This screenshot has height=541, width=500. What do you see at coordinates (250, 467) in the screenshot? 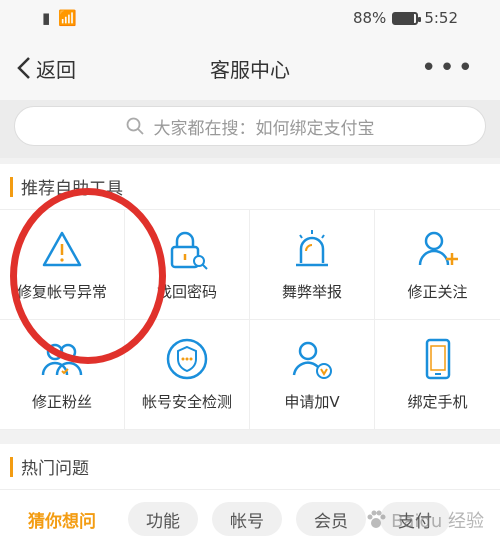
I see `hot-section-header: 热门问题` at bounding box center [250, 467].